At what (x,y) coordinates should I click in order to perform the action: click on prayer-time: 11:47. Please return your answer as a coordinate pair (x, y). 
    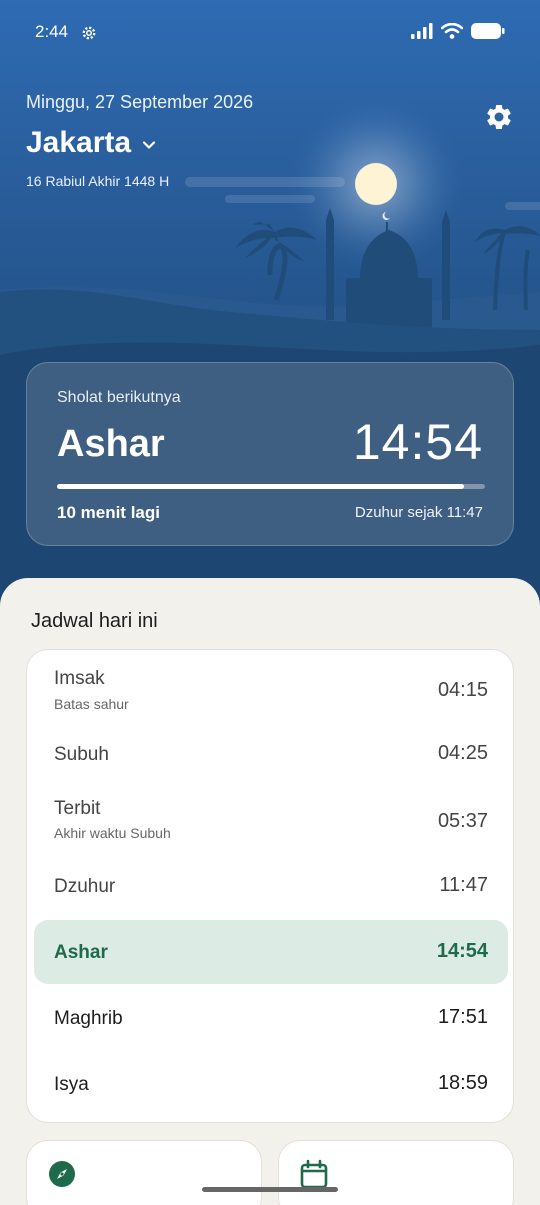
    Looking at the image, I should click on (463, 885).